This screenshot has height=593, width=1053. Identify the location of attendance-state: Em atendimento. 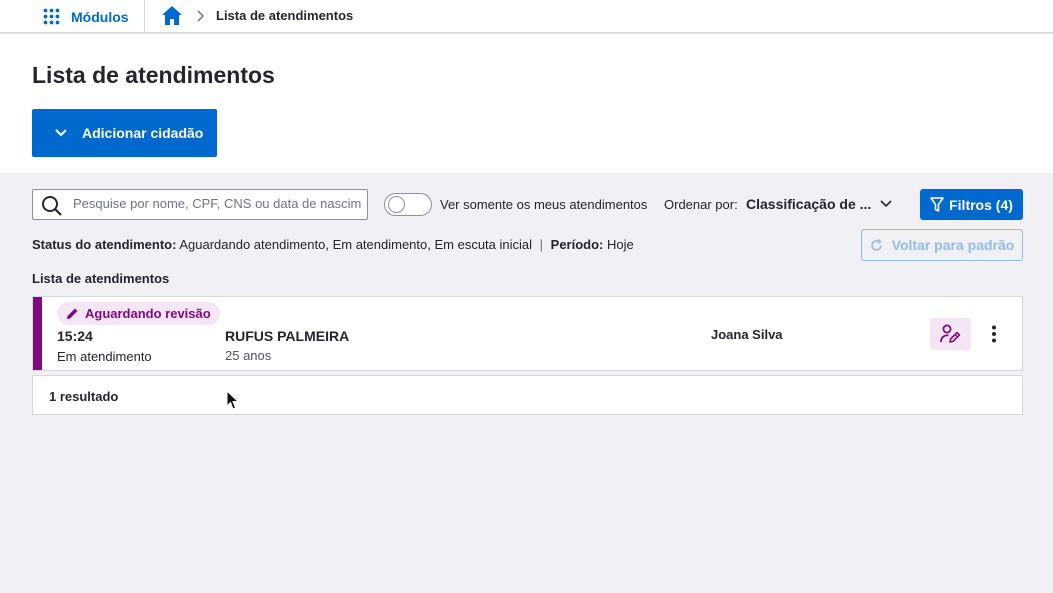
(104, 356).